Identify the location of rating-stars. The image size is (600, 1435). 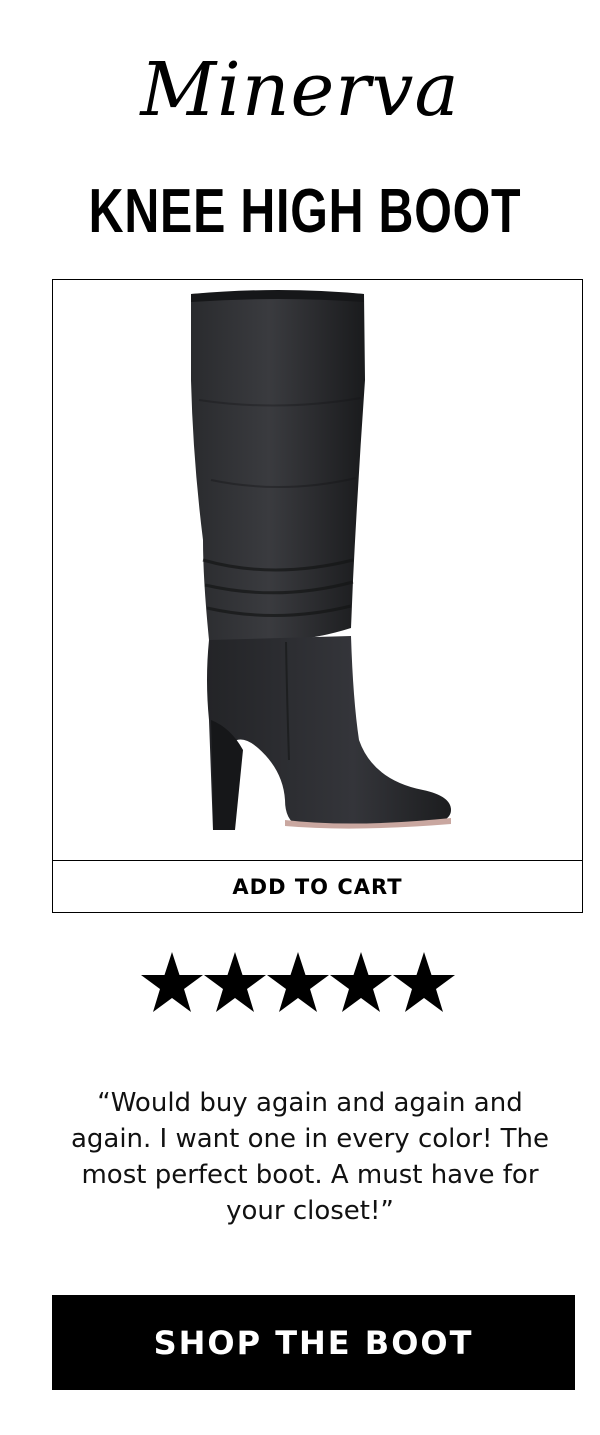
(298, 982).